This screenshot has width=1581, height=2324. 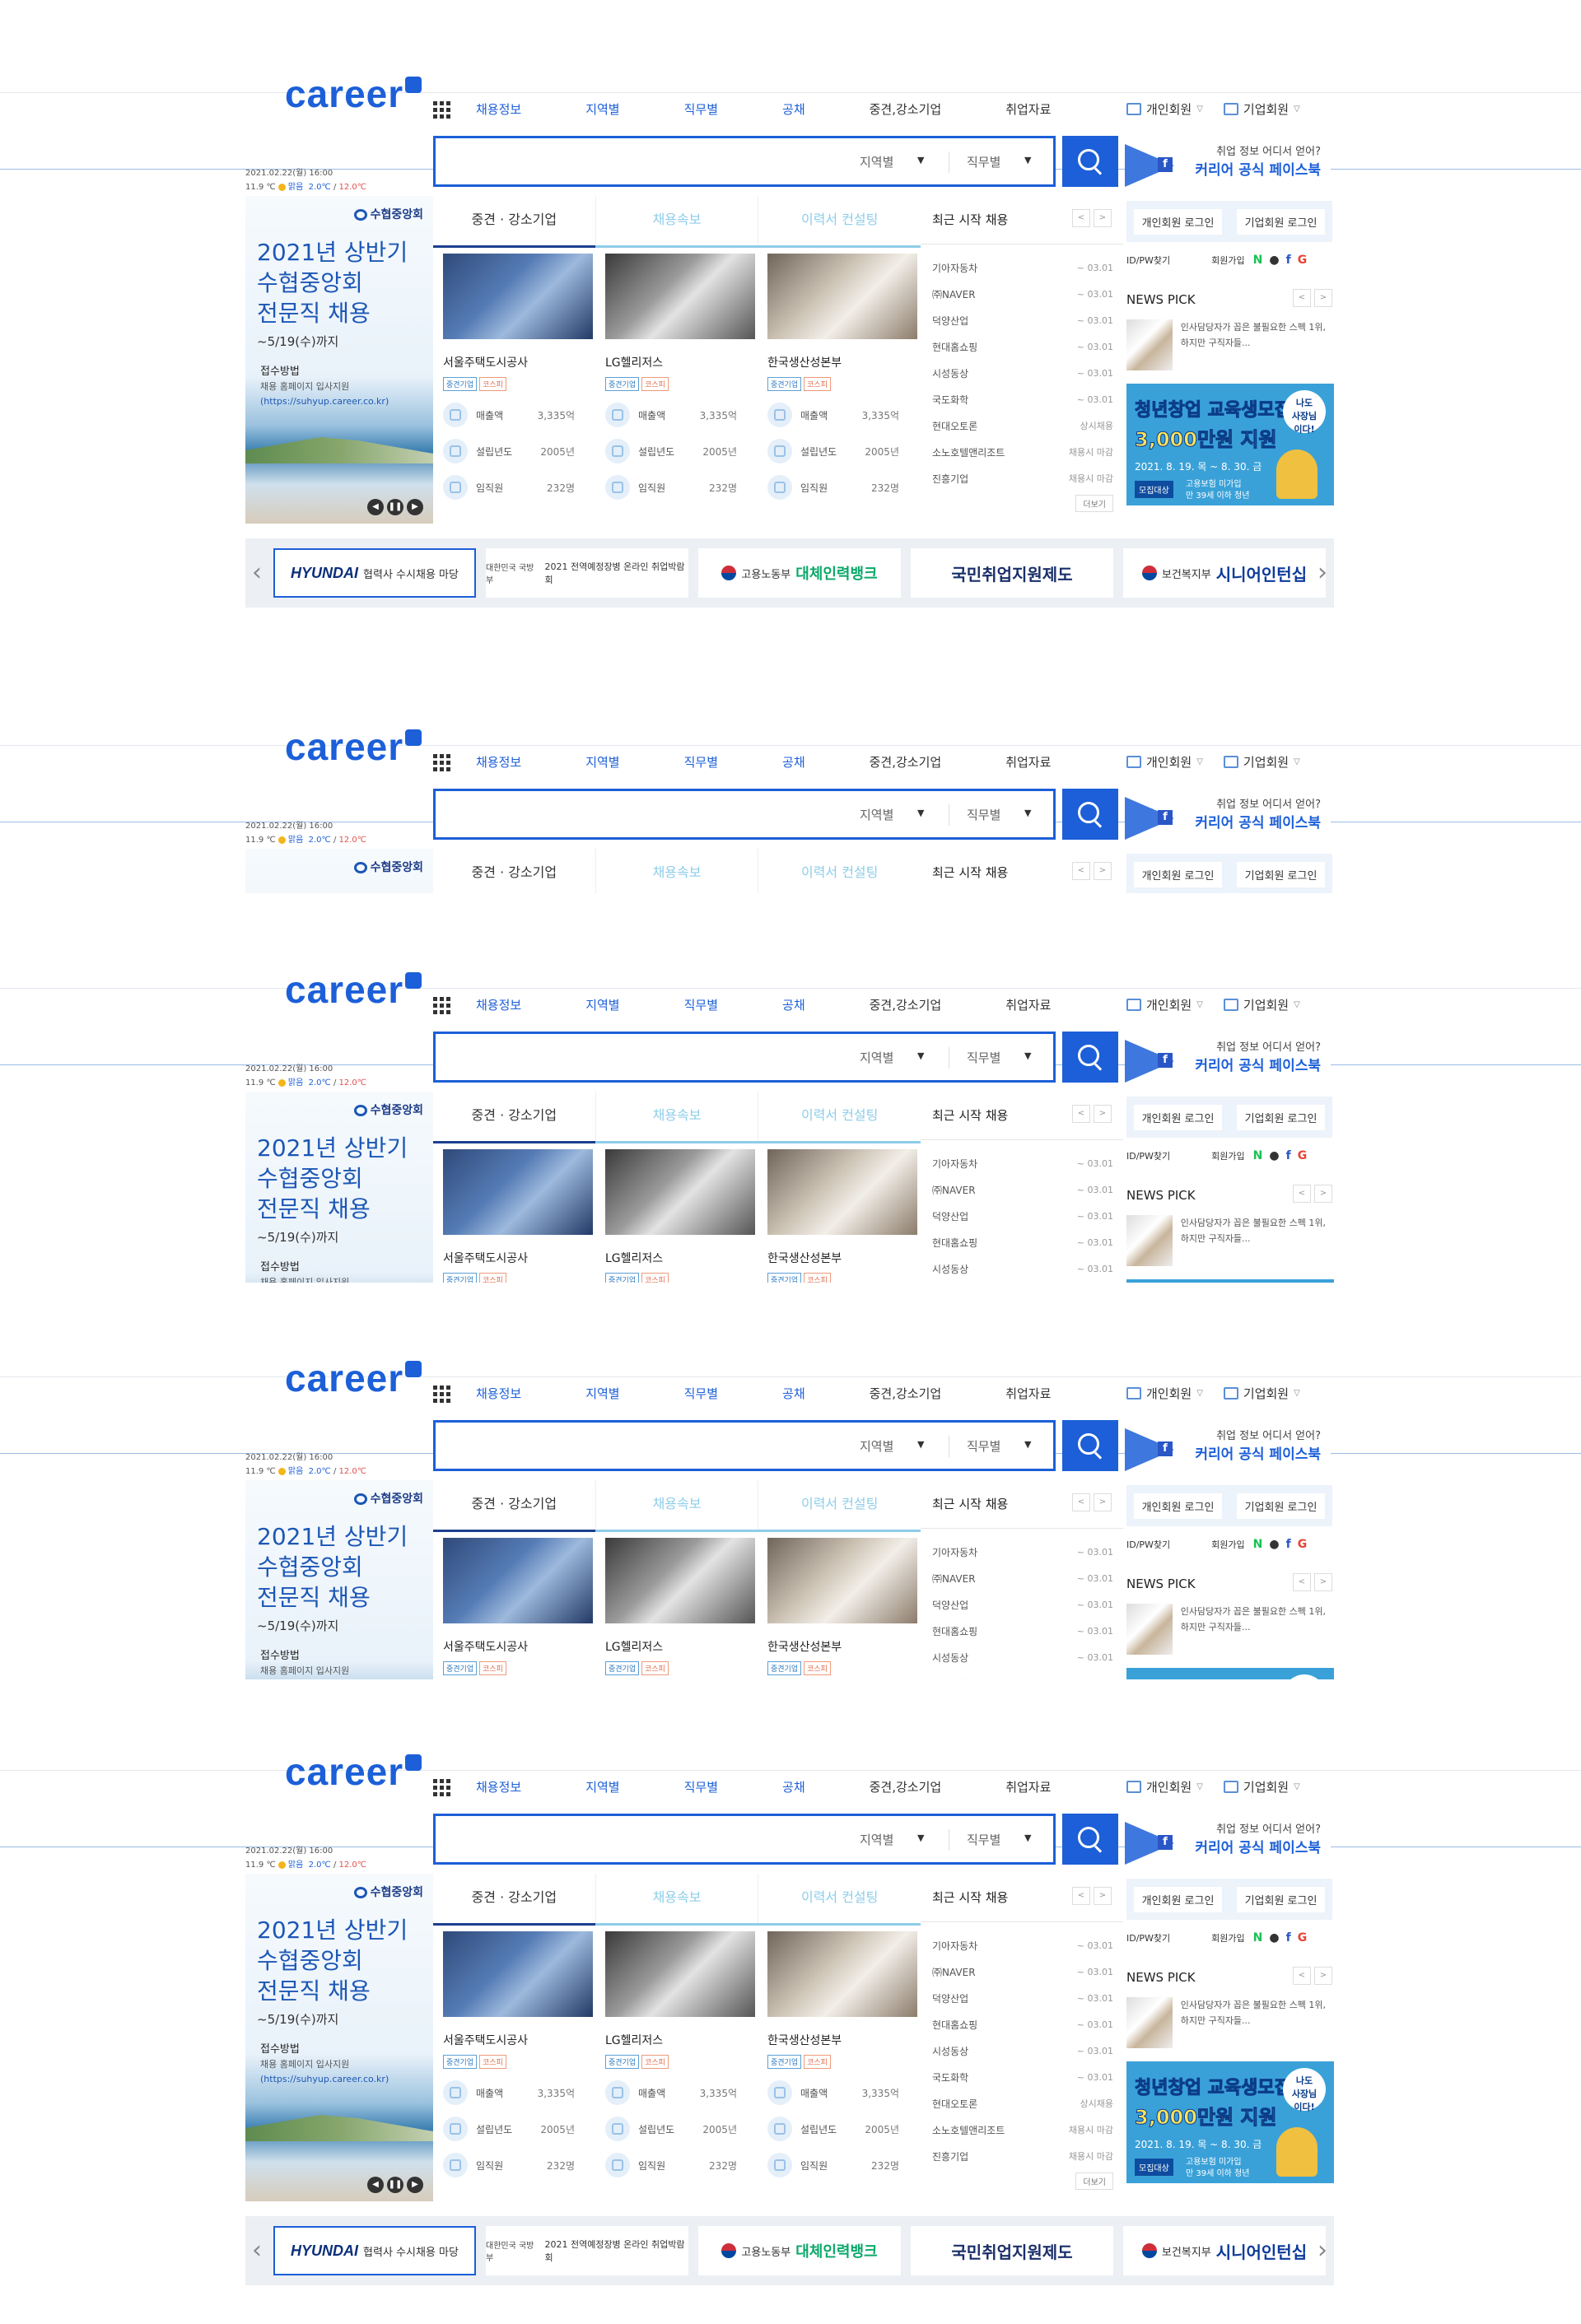 I want to click on signup-link: 회원가입, so click(x=1227, y=260).